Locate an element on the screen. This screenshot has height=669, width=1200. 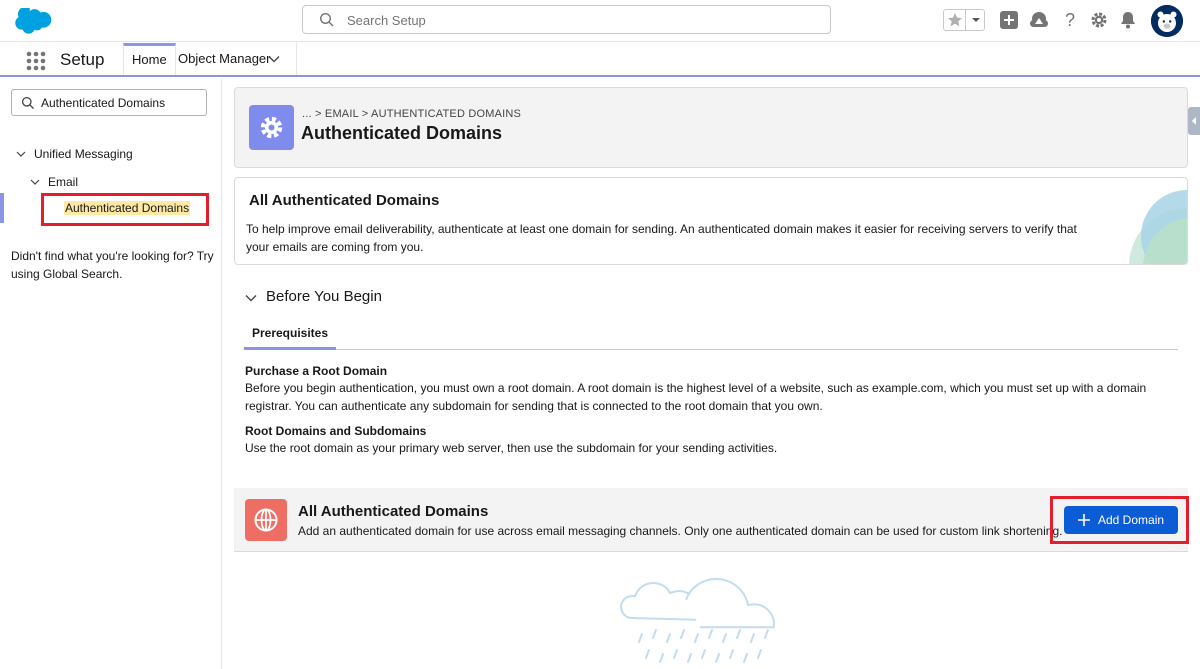
favorites-group is located at coordinates (964, 20).